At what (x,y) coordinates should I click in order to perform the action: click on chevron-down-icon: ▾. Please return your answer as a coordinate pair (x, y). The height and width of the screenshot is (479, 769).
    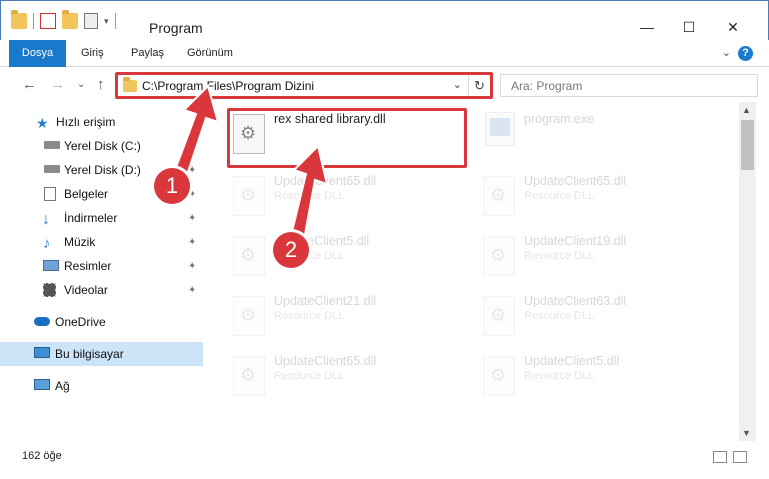
    Looking at the image, I should click on (106, 21).